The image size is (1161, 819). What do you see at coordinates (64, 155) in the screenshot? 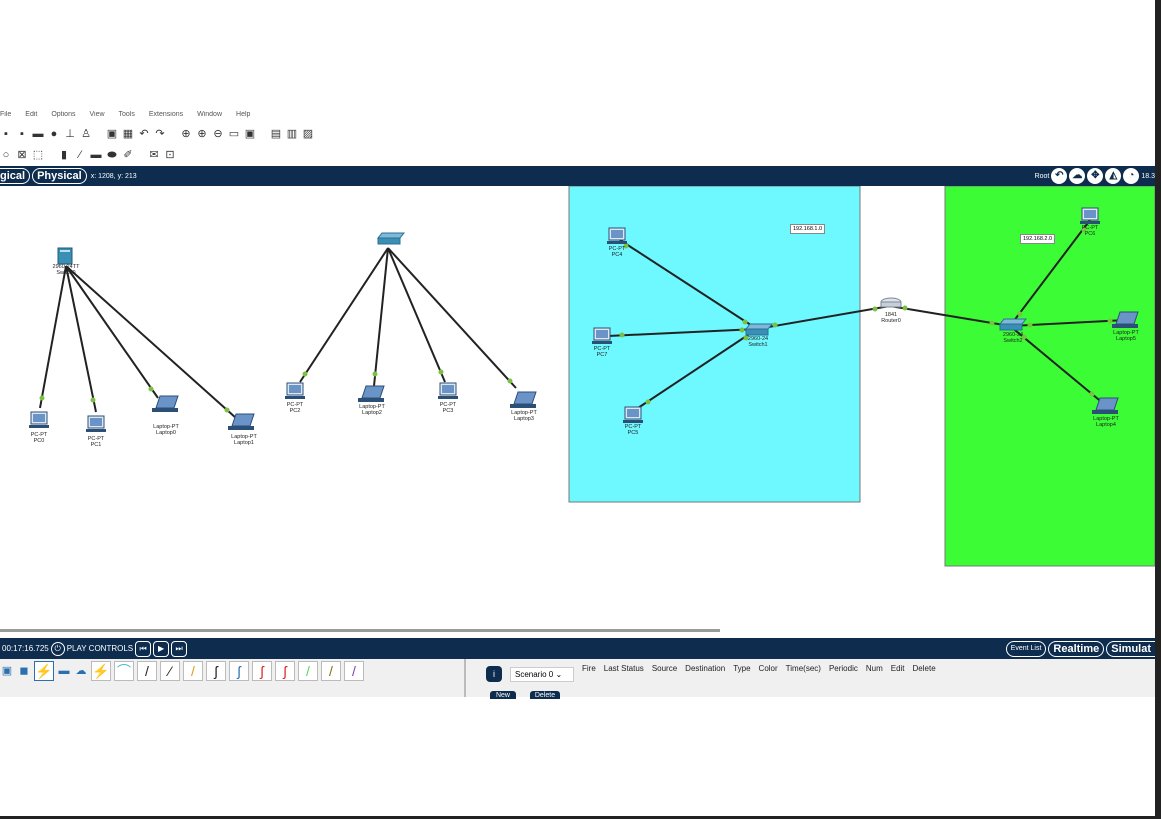
I see `note-icon: ▮` at bounding box center [64, 155].